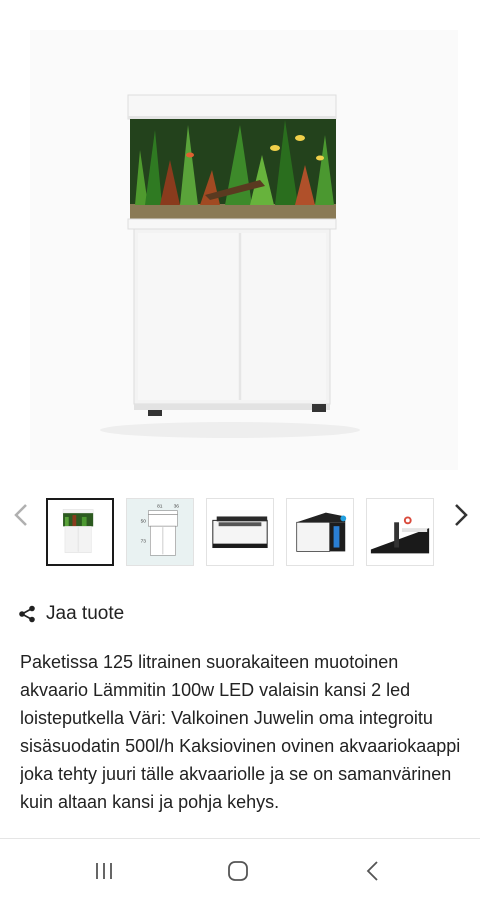 This screenshot has width=480, height=901. I want to click on back-button, so click(373, 871).